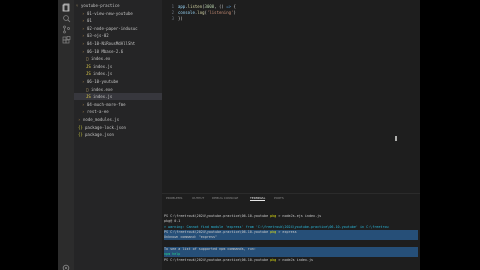 This screenshot has height=270, width=480. I want to click on explorer-item: › rest-a-ee, so click(118, 111).